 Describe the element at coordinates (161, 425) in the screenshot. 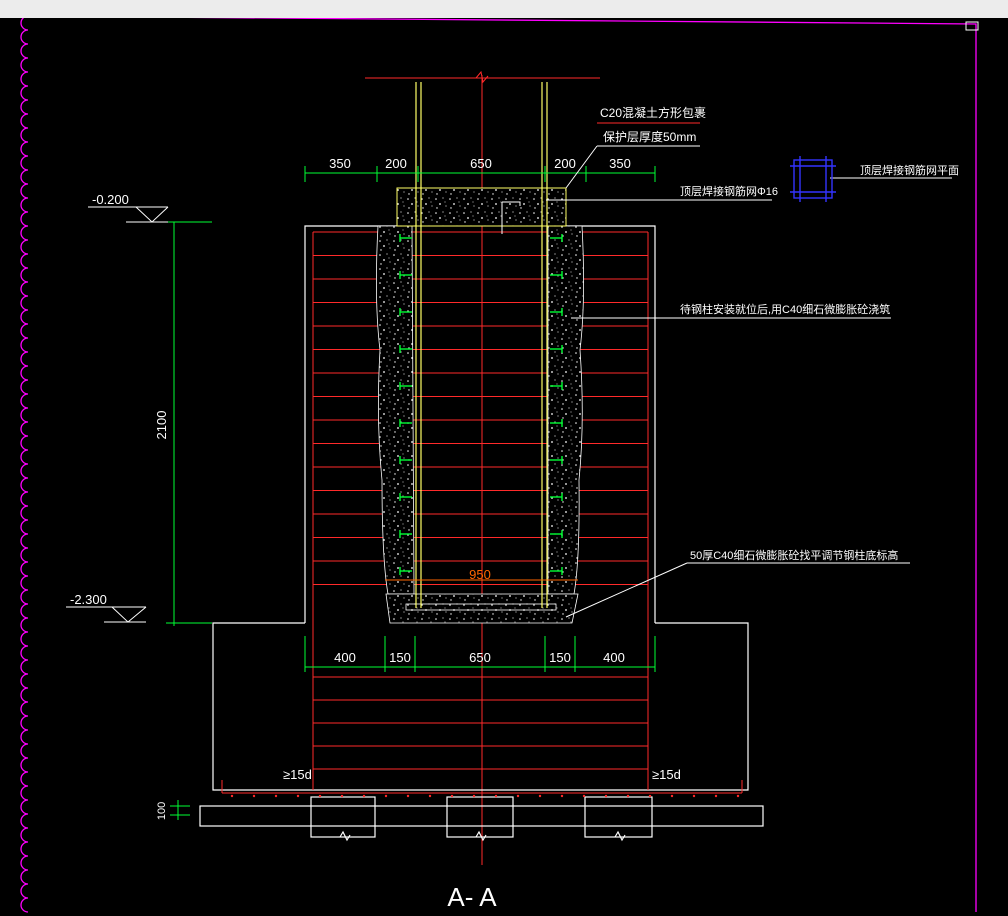

I see `dim-vertical-label: 2100` at that location.